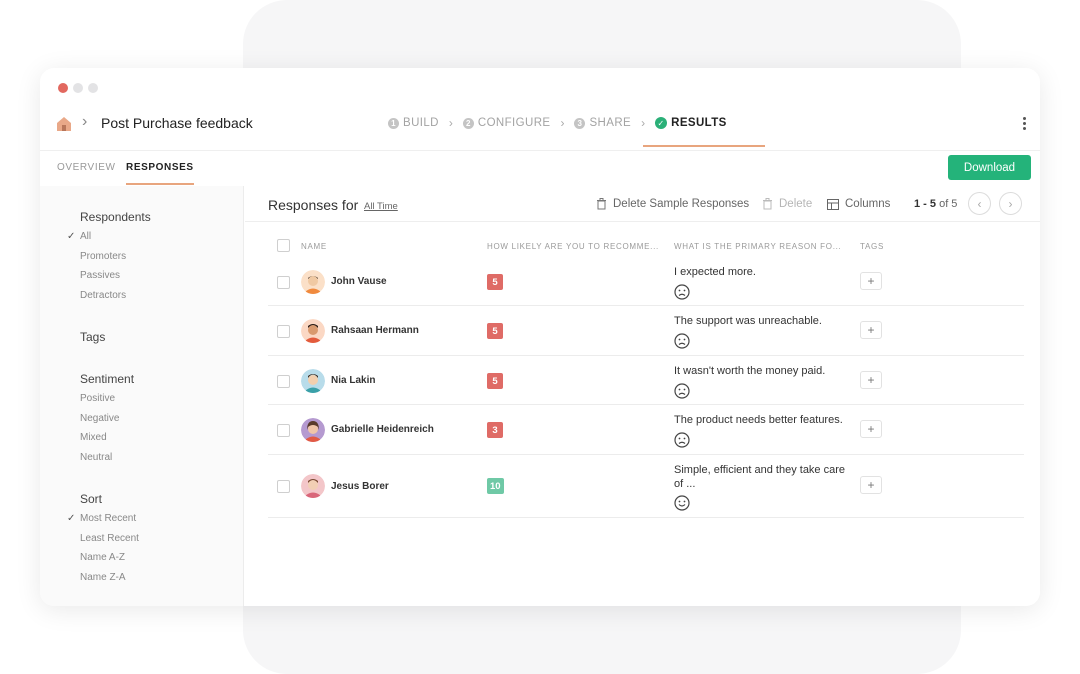 This screenshot has height=674, width=1080. I want to click on response-reason: It wasn't worth the money paid., so click(750, 371).